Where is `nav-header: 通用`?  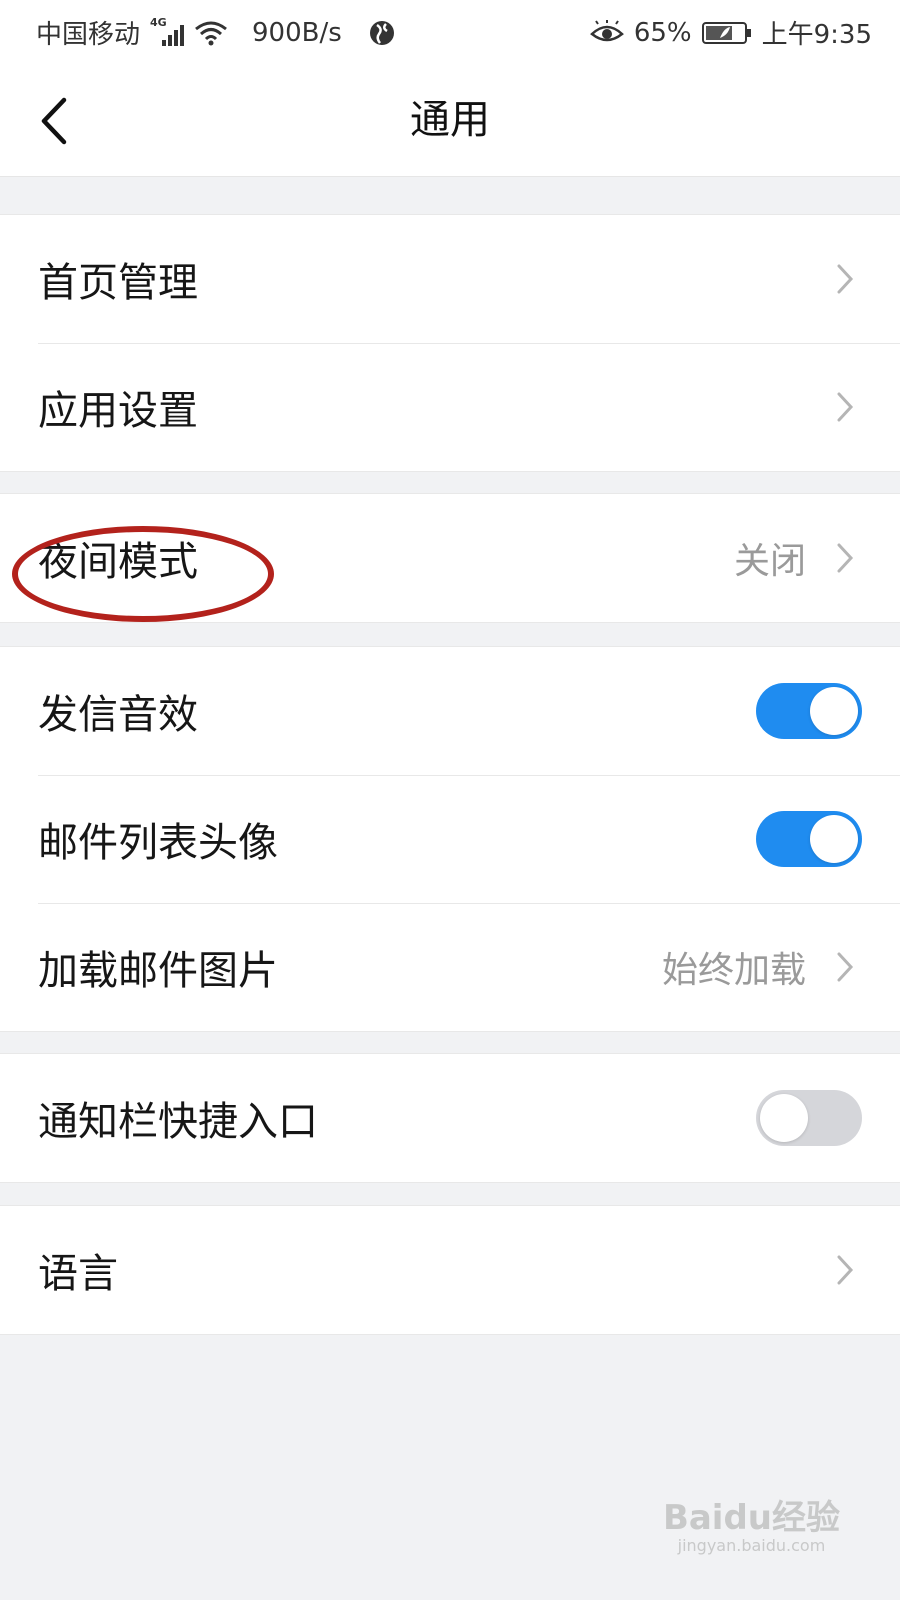 nav-header: 通用 is located at coordinates (450, 120).